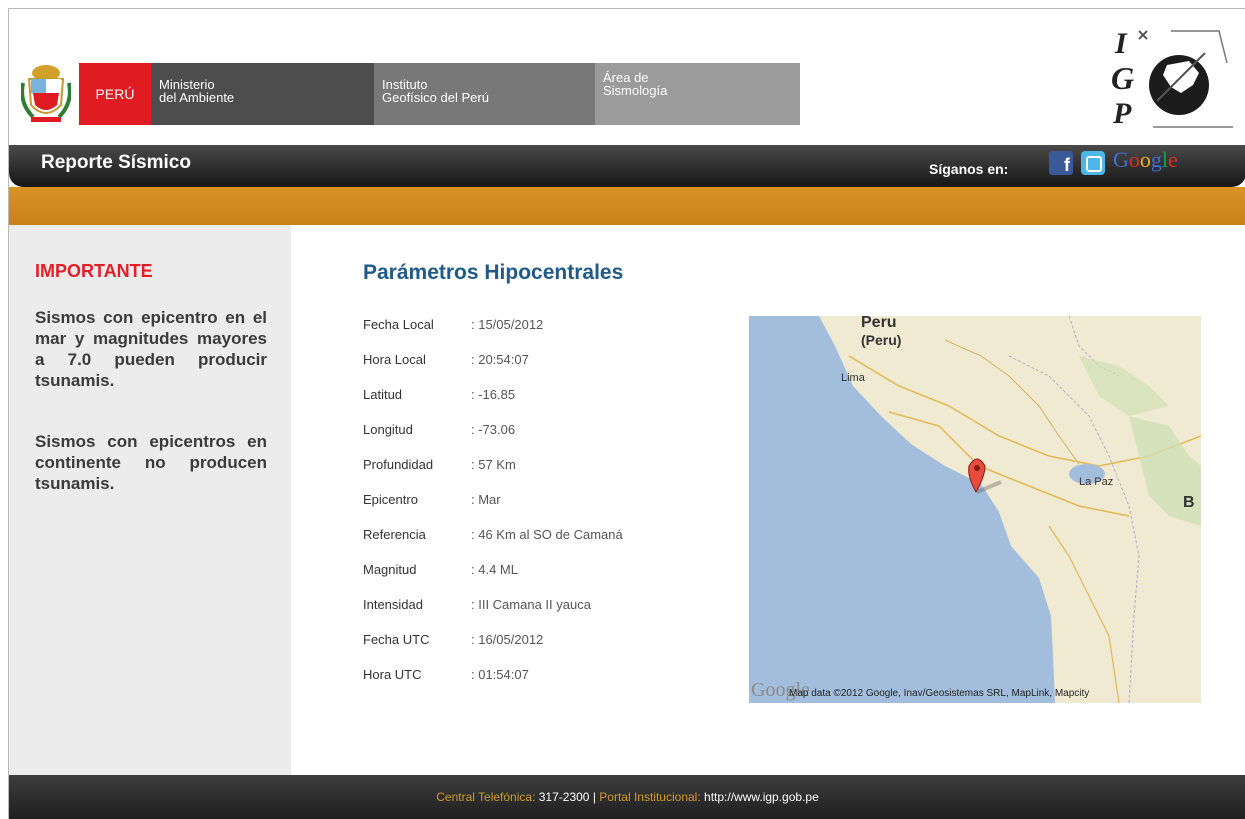 This screenshot has height=819, width=1245. I want to click on peru-label: PERÚ, so click(115, 94).